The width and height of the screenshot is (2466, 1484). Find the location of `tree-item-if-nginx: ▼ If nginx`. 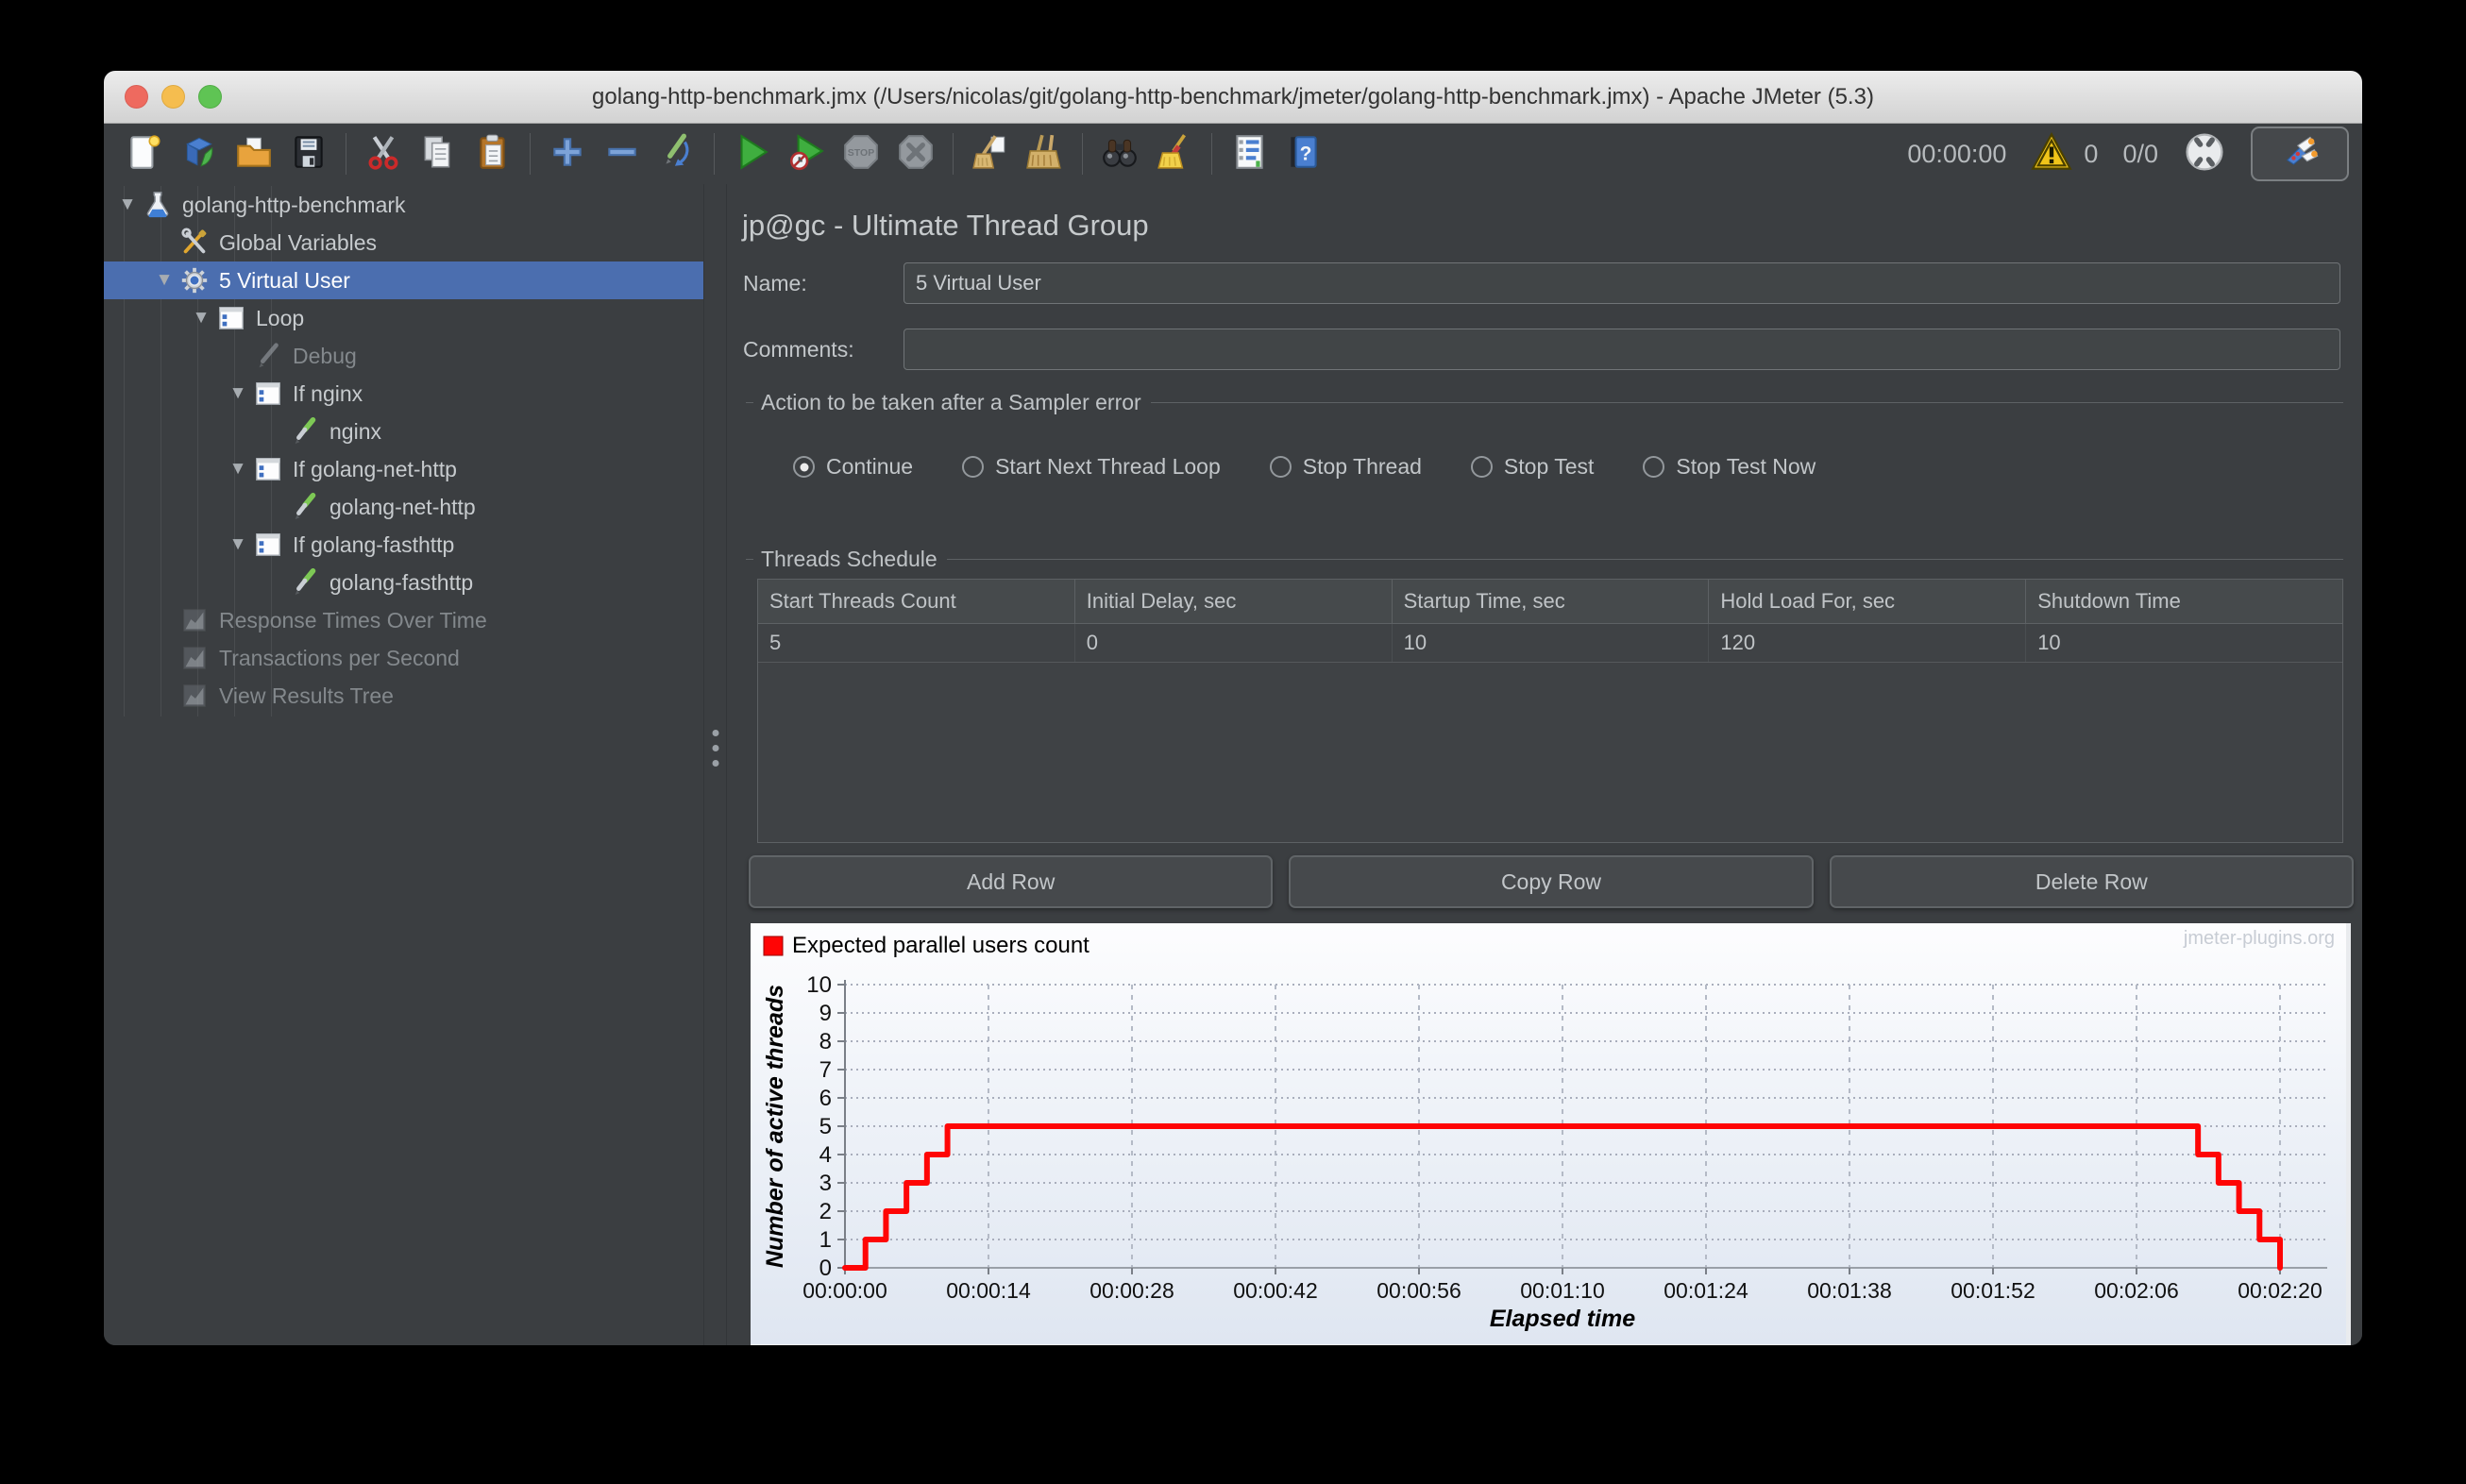

tree-item-if-nginx: ▼ If nginx is located at coordinates (403, 394).